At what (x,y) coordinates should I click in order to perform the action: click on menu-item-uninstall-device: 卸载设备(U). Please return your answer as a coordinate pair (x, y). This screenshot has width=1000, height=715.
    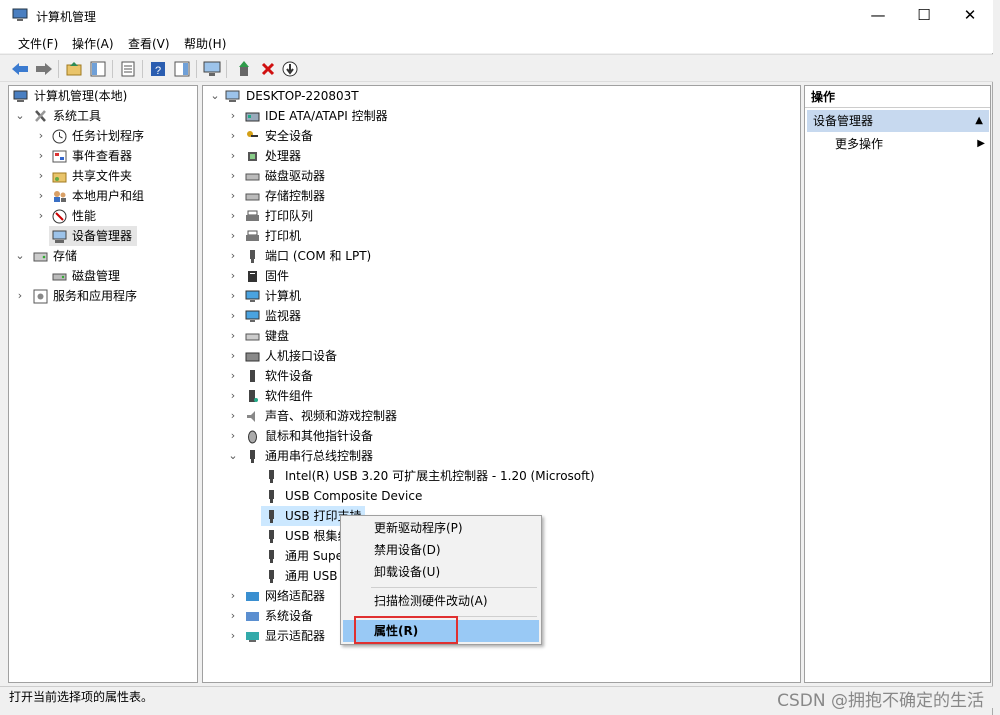
    Looking at the image, I should click on (441, 572).